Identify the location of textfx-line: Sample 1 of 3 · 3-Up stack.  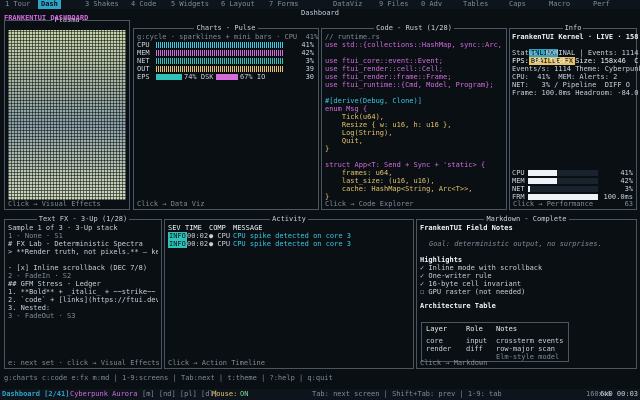
(63, 228).